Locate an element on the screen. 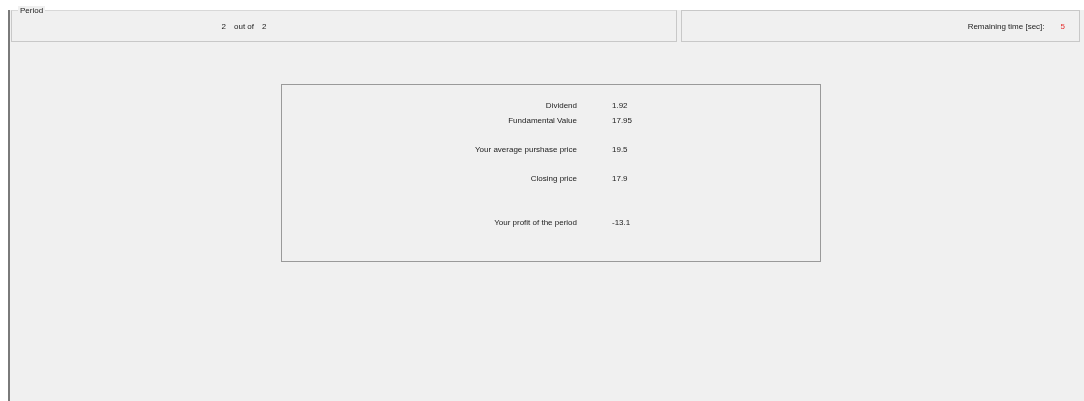 This screenshot has width=1084, height=401. summary-label: Fundamental Value is located at coordinates (542, 120).